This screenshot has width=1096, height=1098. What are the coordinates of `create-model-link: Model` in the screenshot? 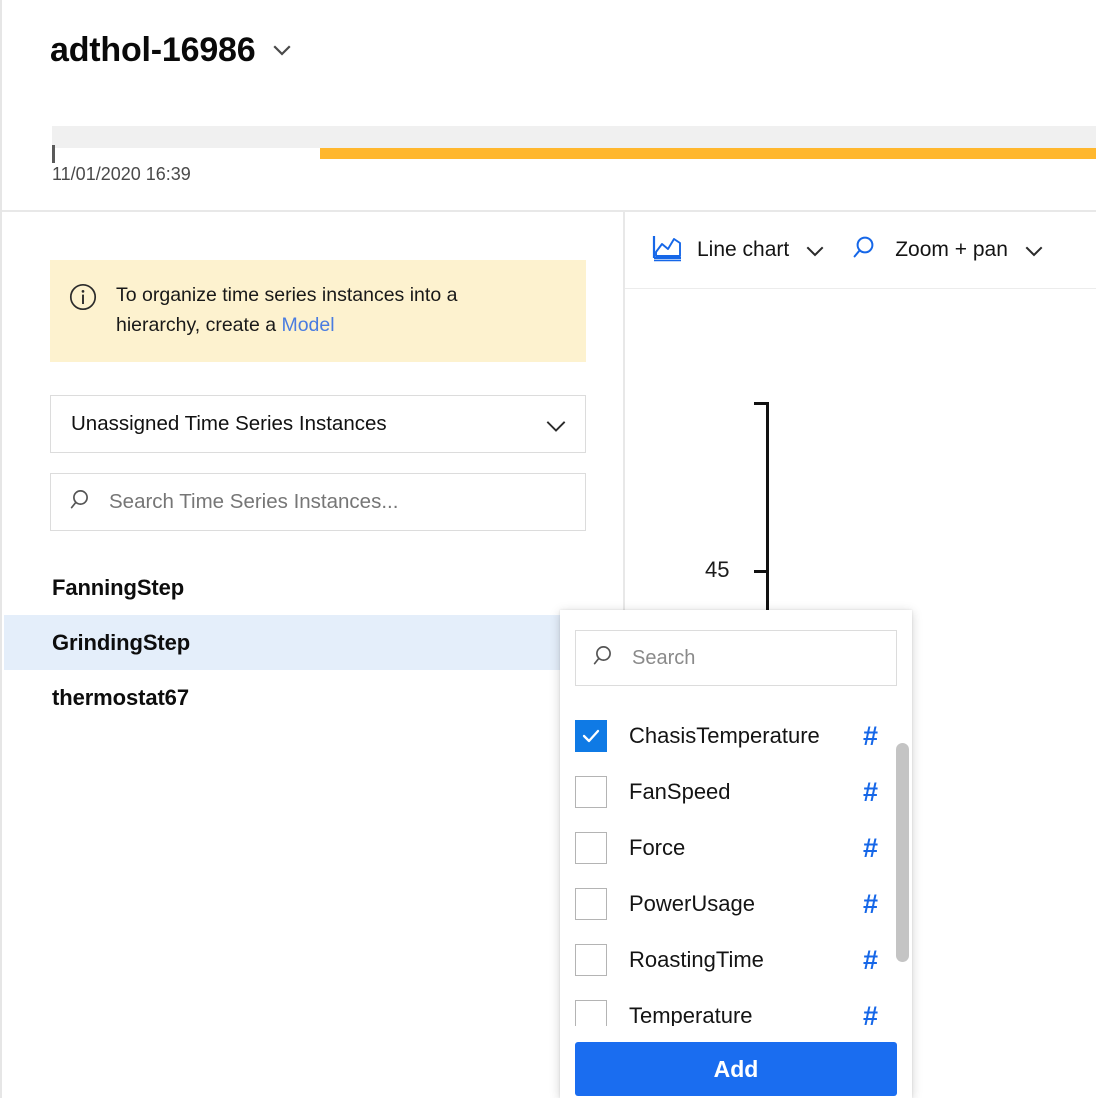 It's located at (307, 325).